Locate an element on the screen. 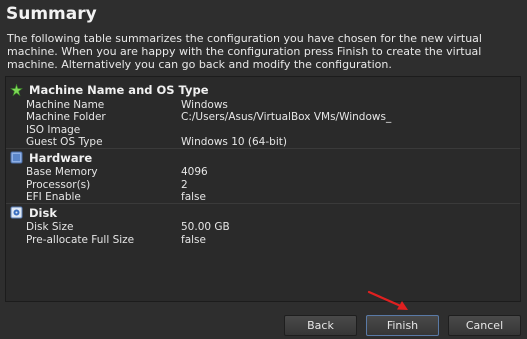  table-row: Machine Name Windows is located at coordinates (263, 105).